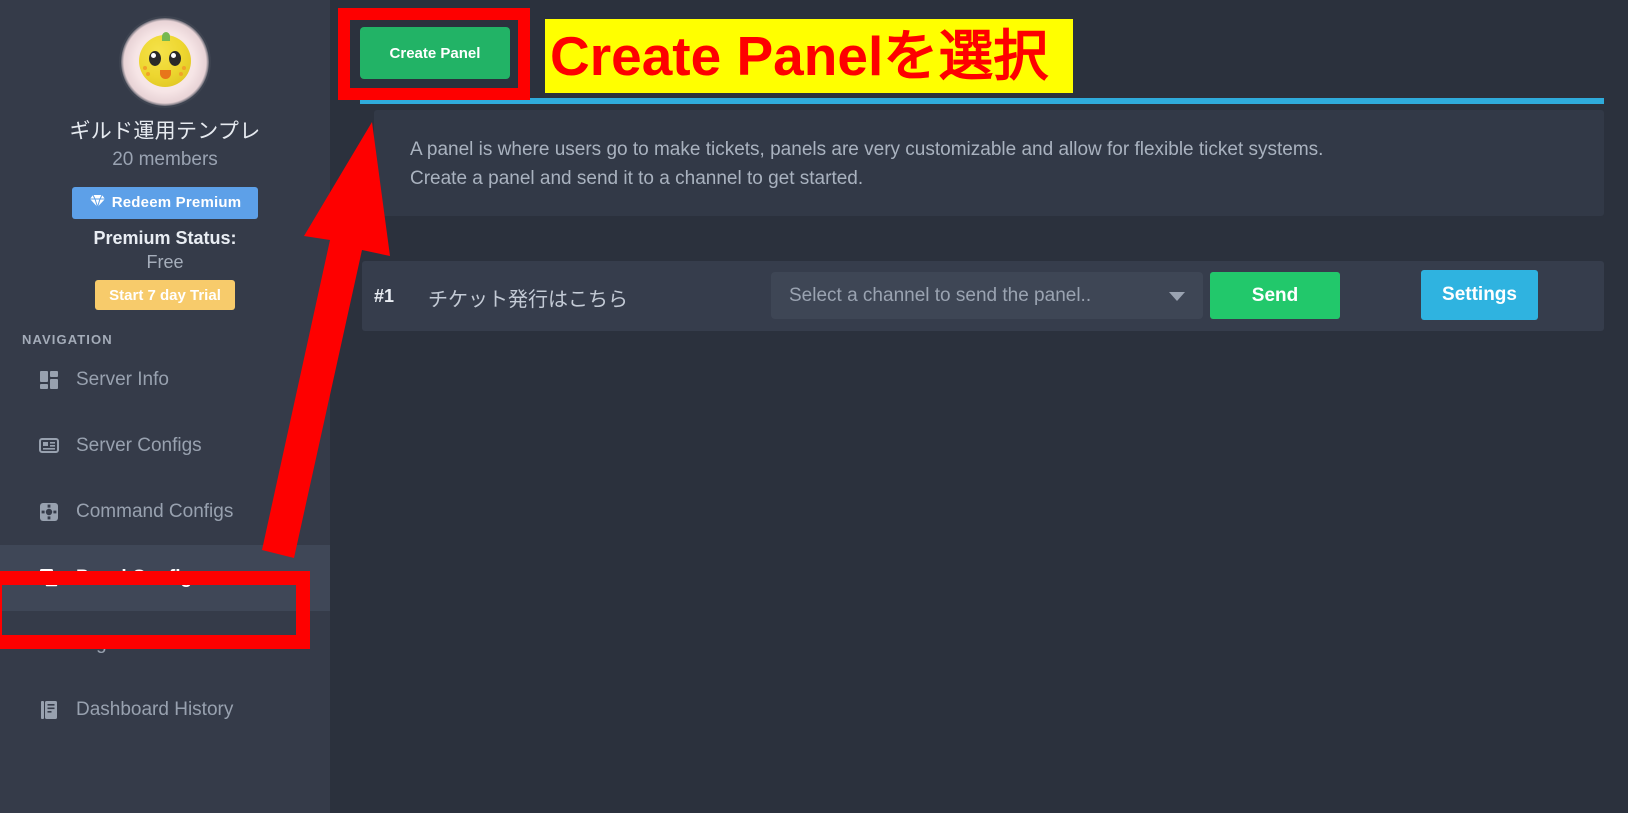 Image resolution: width=1628 pixels, height=813 pixels. I want to click on channel-select-dropdown: Select a channel to send the panel.., so click(987, 295).